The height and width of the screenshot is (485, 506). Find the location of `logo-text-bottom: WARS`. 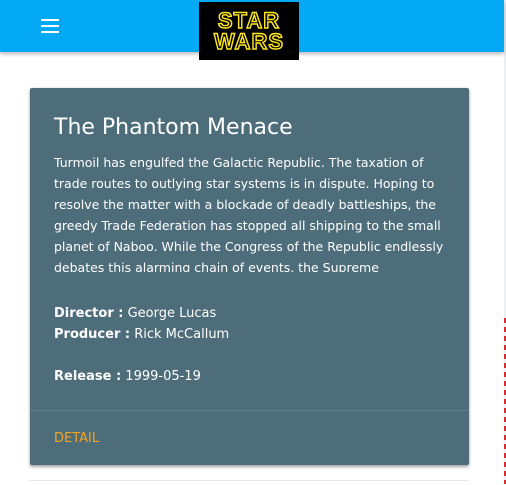

logo-text-bottom: WARS is located at coordinates (248, 41).